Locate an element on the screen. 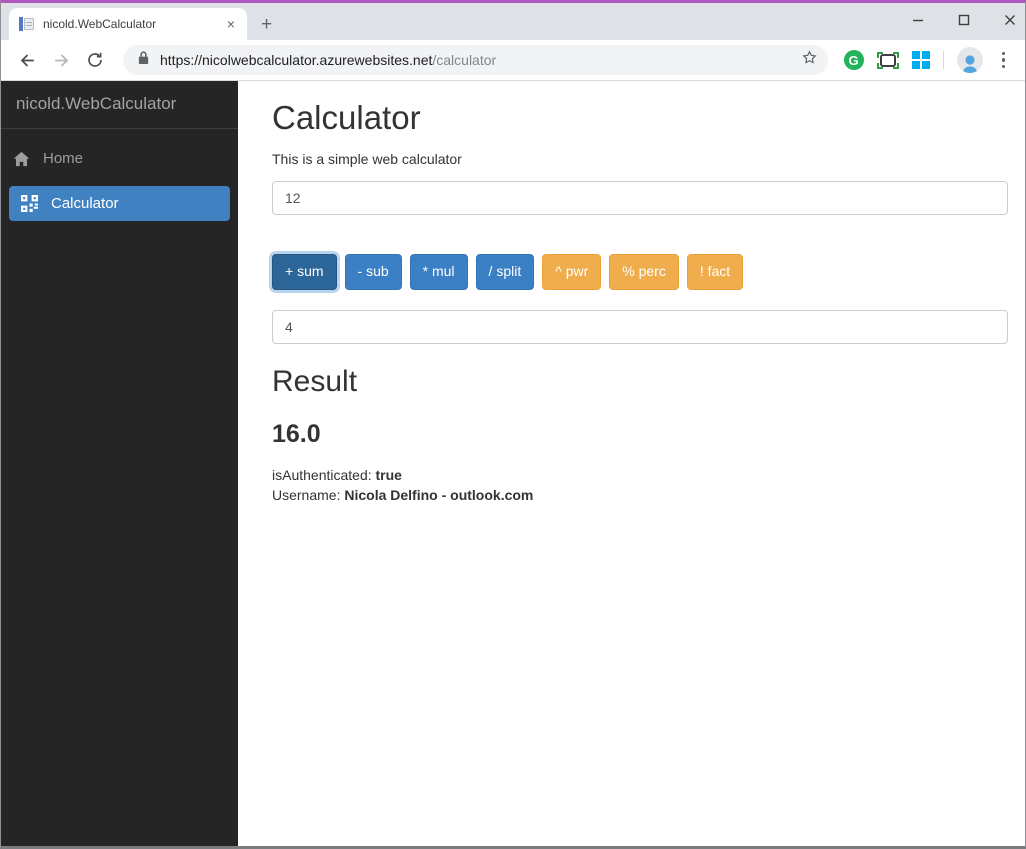 Image resolution: width=1026 pixels, height=849 pixels. site-favicon-icon is located at coordinates (27, 24).